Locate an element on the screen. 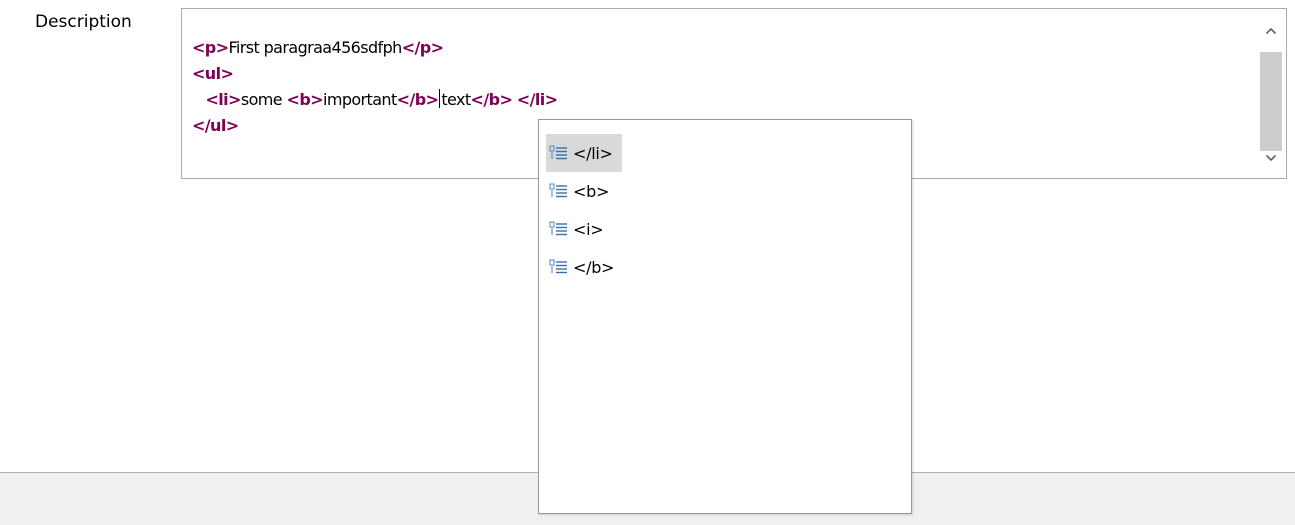 This screenshot has width=1295, height=525. scroll-up-button is located at coordinates (1271, 31).